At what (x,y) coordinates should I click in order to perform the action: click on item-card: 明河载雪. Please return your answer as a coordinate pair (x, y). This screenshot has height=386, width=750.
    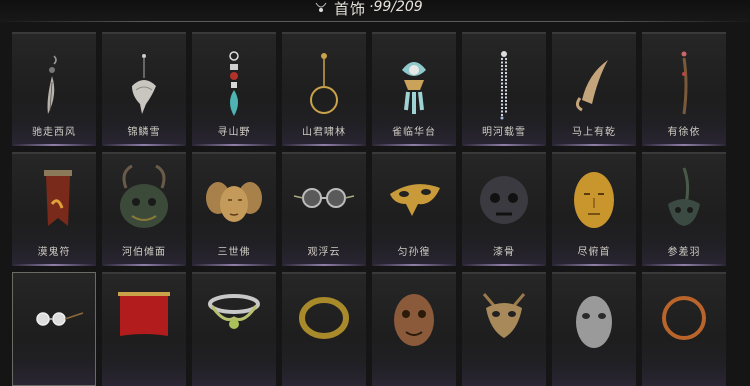
    Looking at the image, I should click on (504, 89).